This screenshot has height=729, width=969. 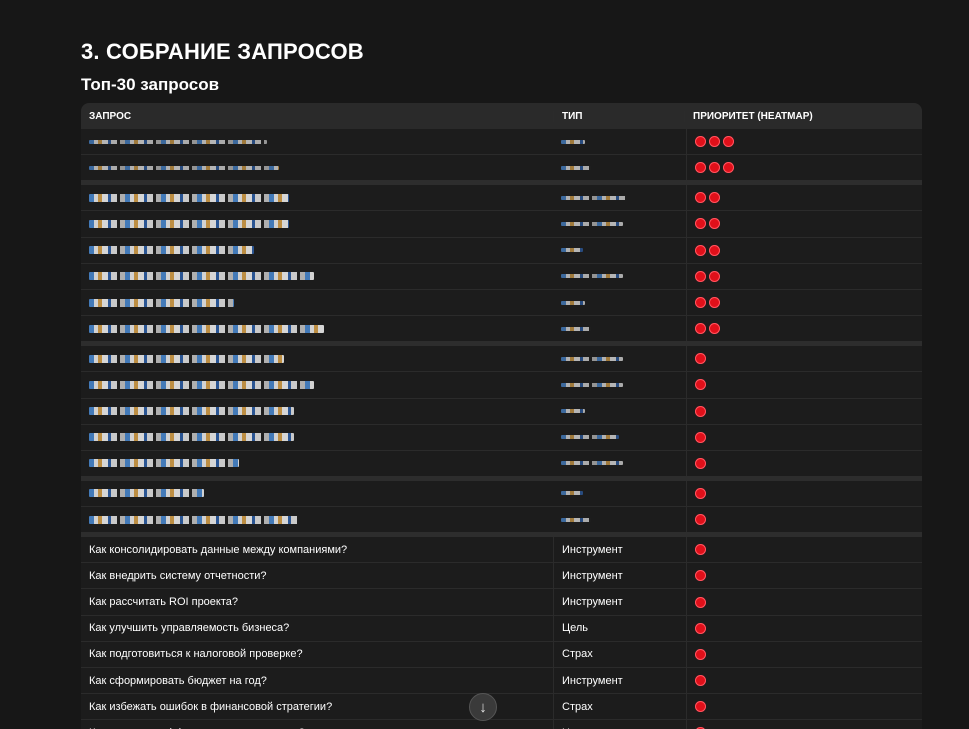 What do you see at coordinates (803, 116) in the screenshot?
I see `column-header-priority: ПРИОРИТЕТ (HEATMAP)` at bounding box center [803, 116].